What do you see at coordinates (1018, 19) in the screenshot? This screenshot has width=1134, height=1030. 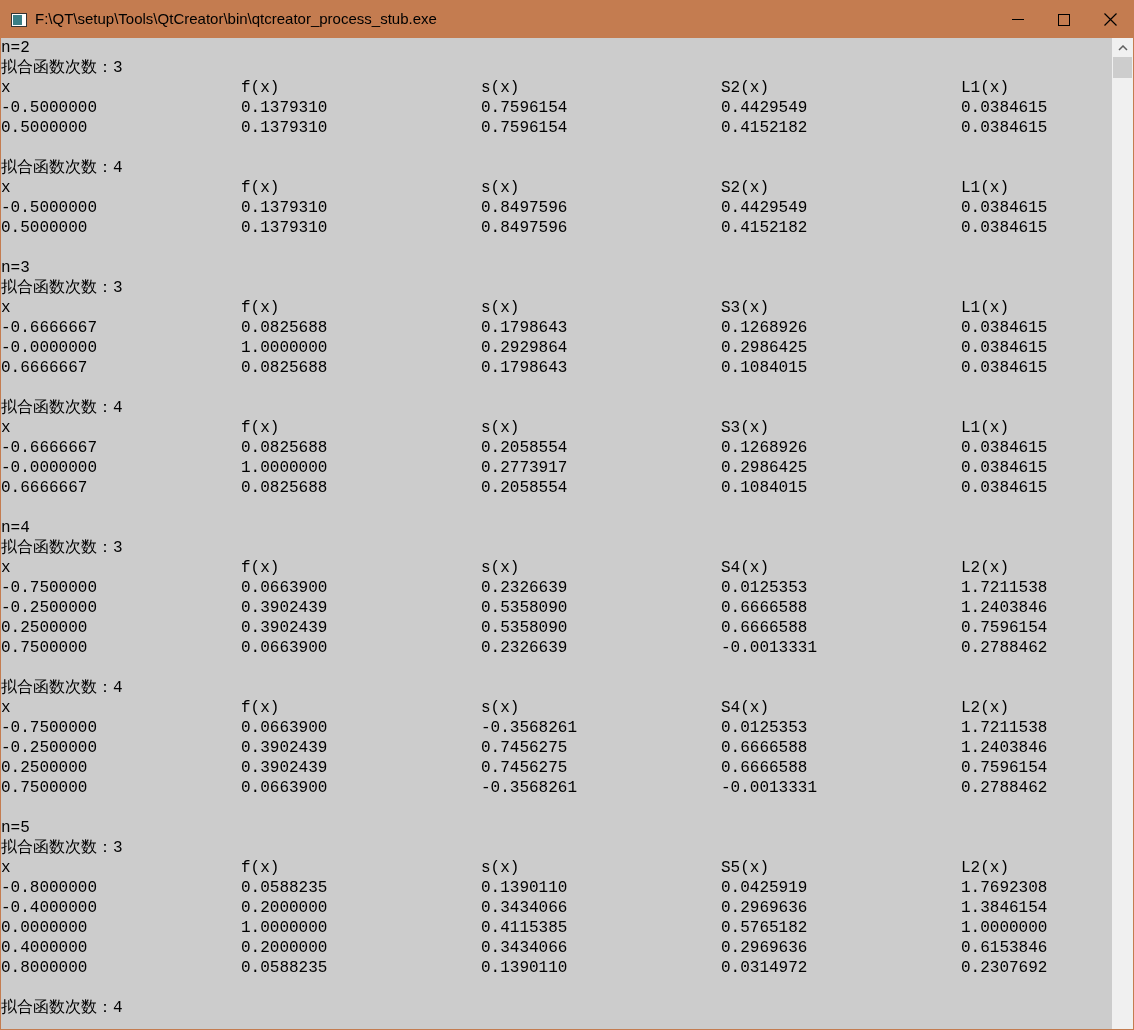 I see `minimize-icon` at bounding box center [1018, 19].